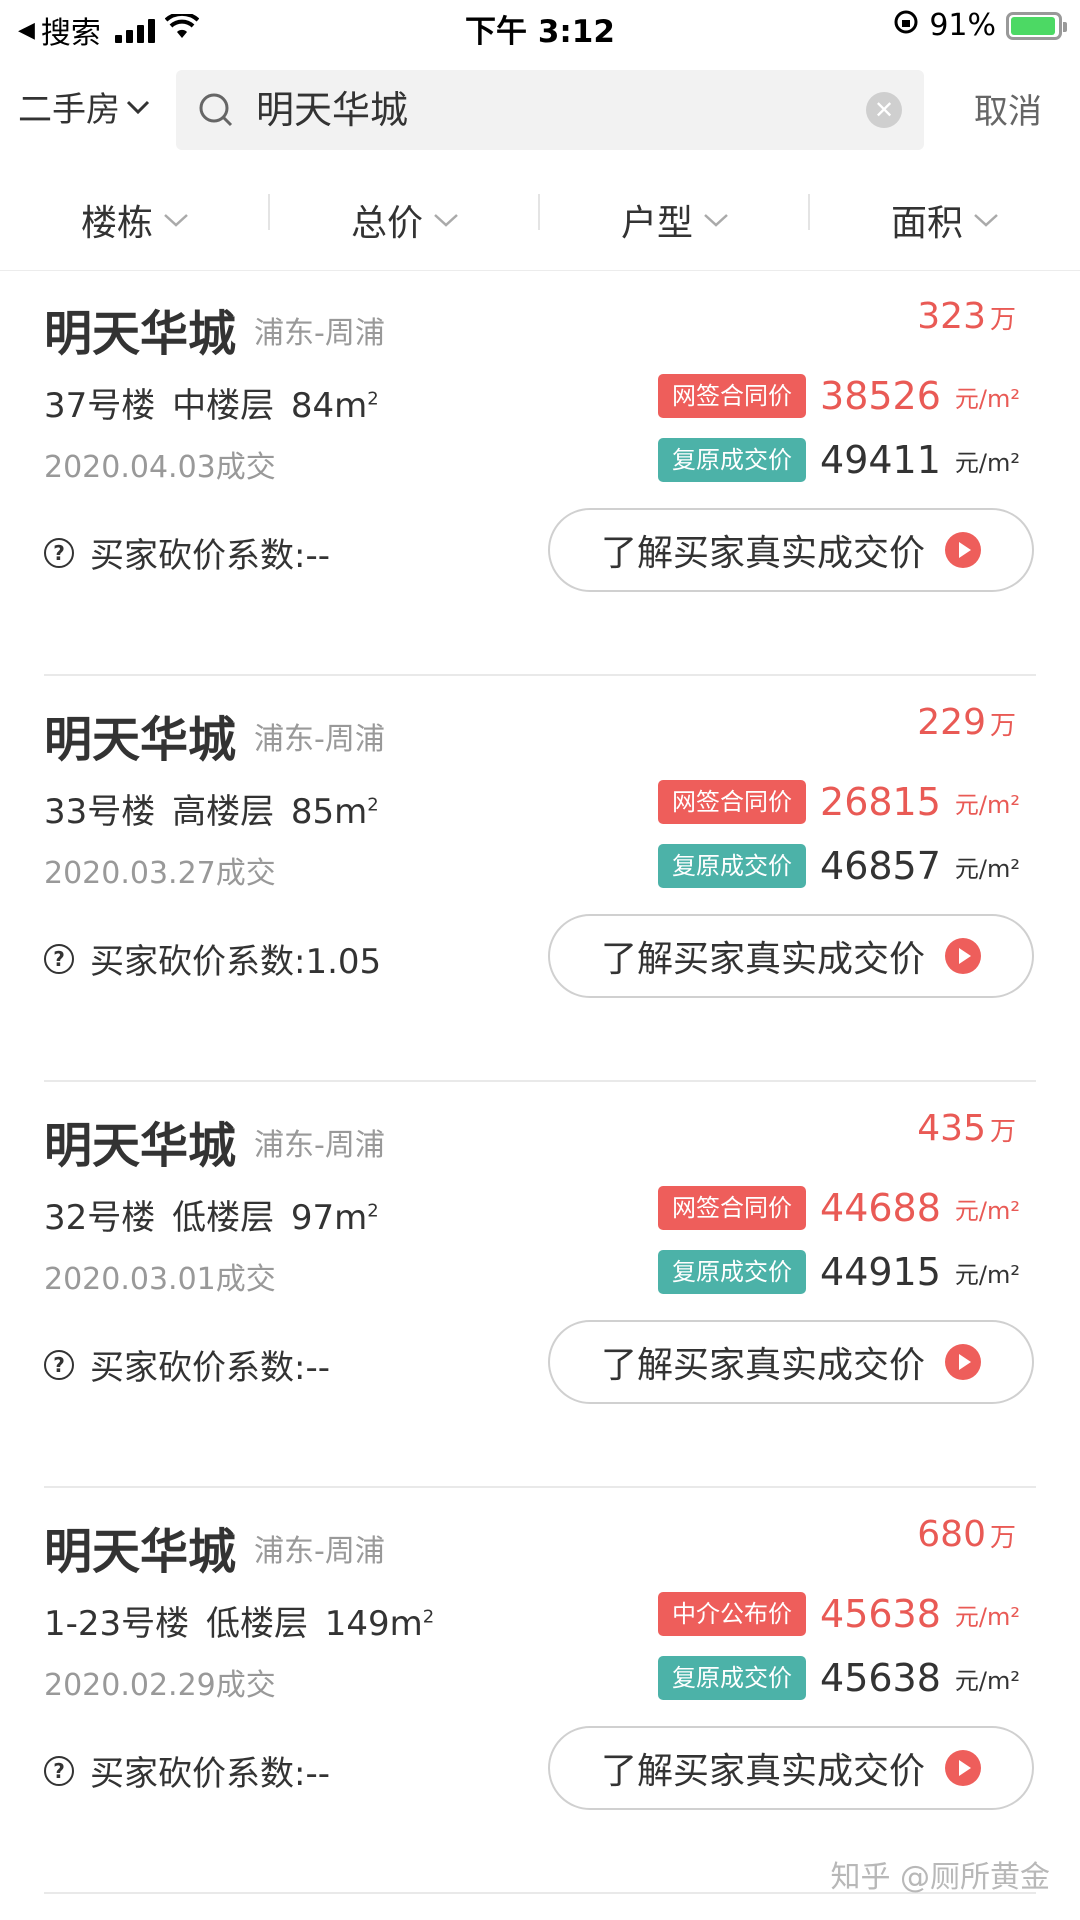 Image resolution: width=1080 pixels, height=1920 pixels. Describe the element at coordinates (962, 25) in the screenshot. I see `battery-percent: 91%` at that location.